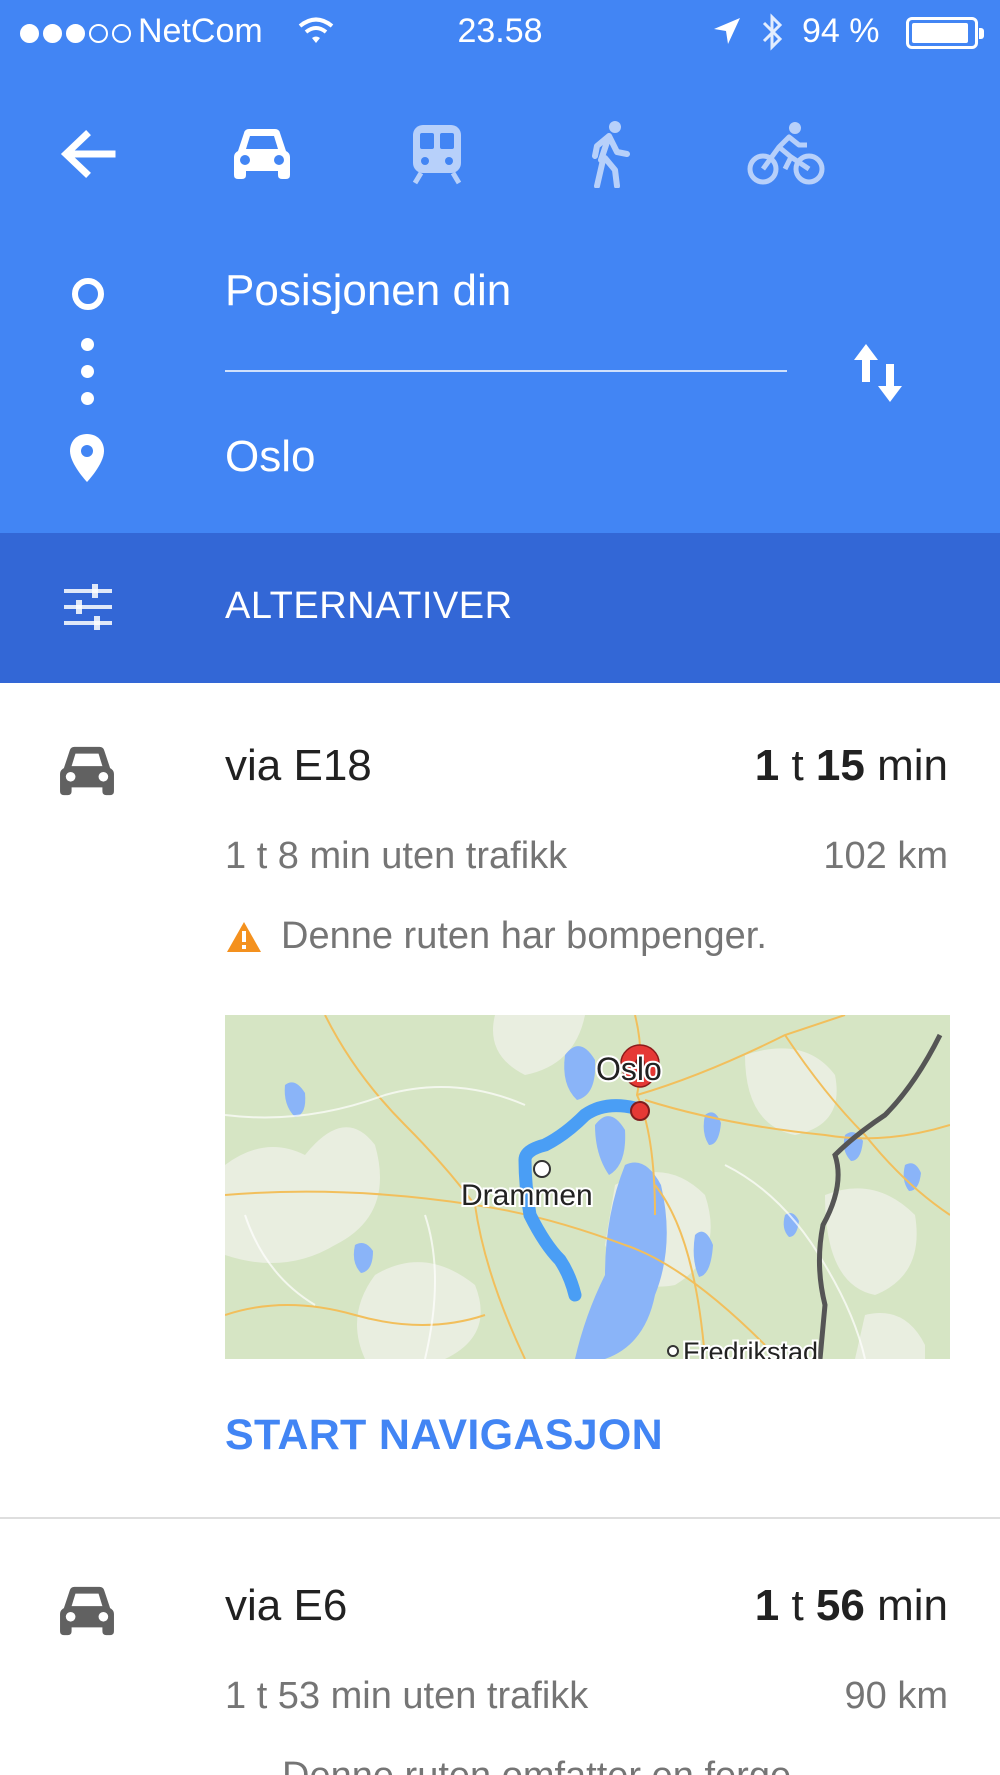 This screenshot has height=1775, width=1000. I want to click on options-label: ALTERNATIVER, so click(369, 606).